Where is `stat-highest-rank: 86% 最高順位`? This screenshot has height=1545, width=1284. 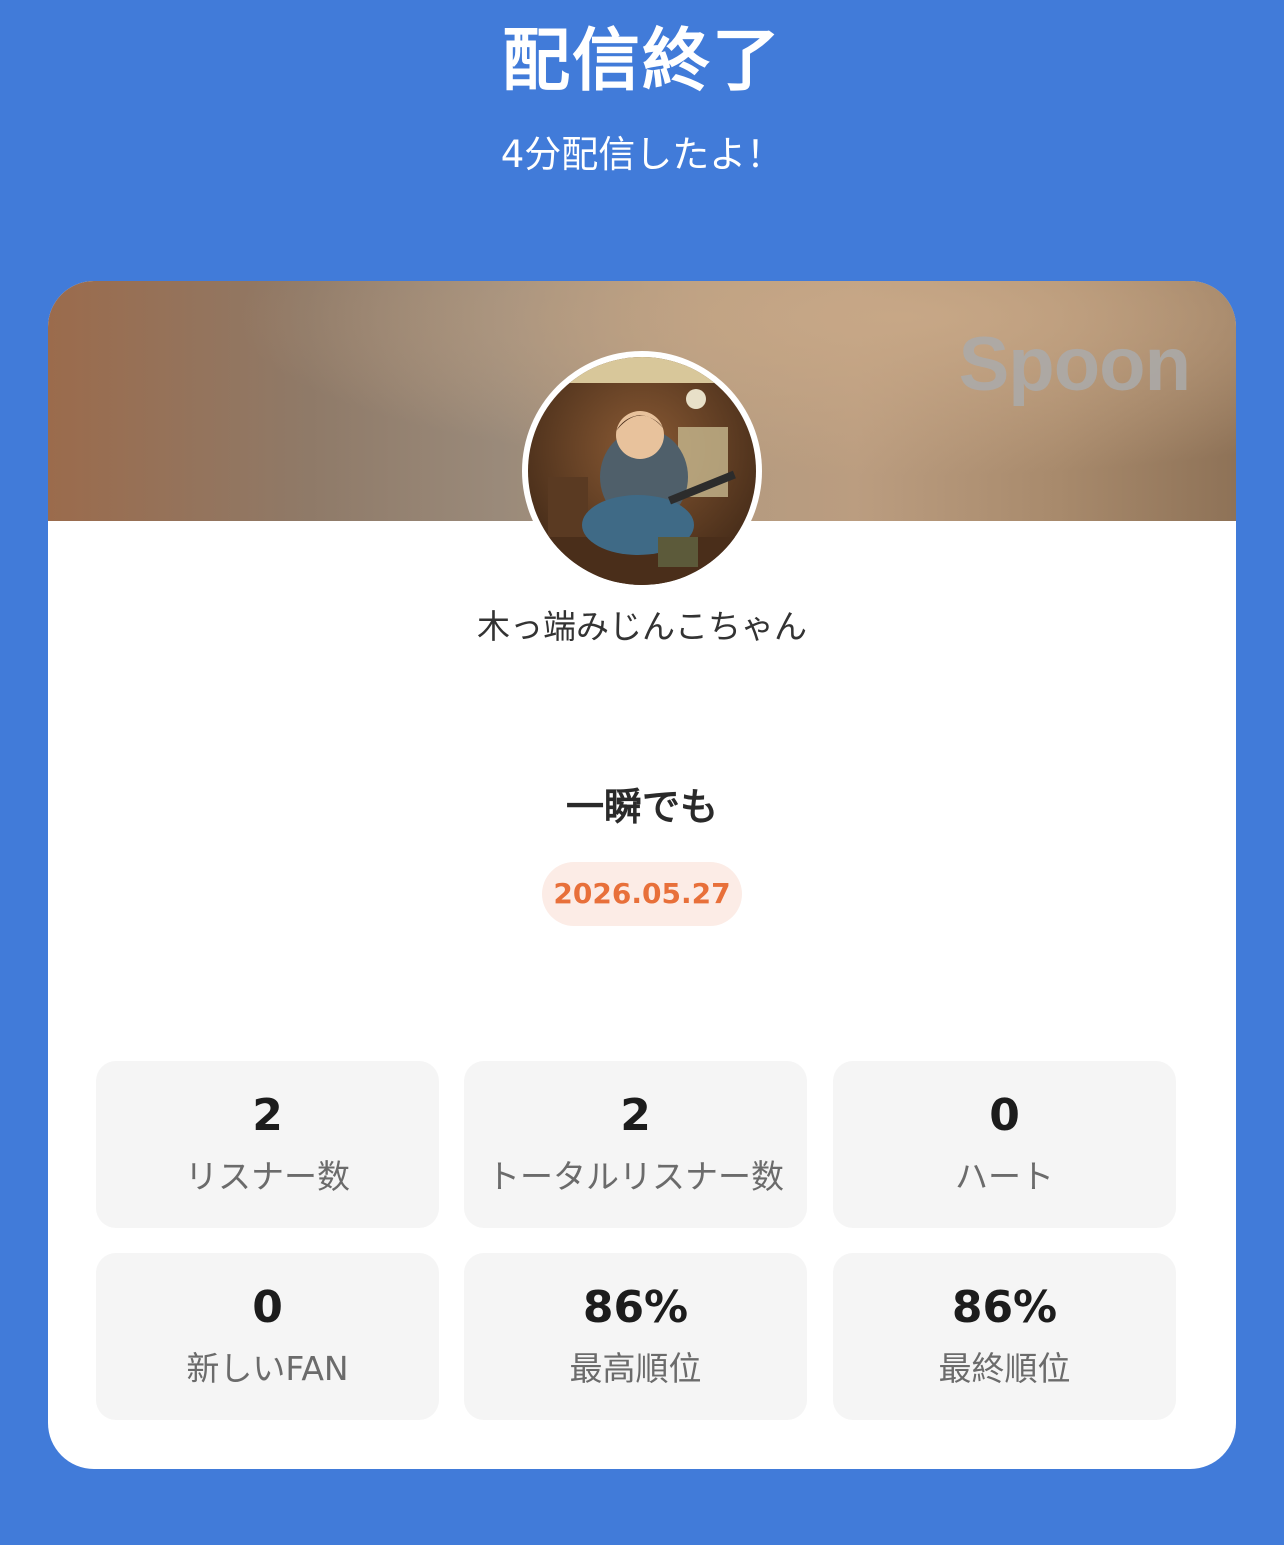 stat-highest-rank: 86% 最高順位 is located at coordinates (635, 1336).